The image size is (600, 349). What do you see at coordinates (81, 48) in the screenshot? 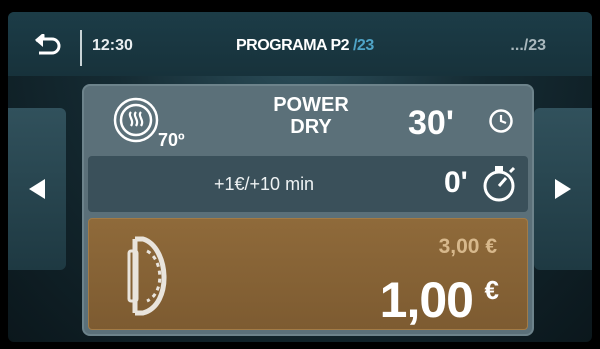
I see `header-divider` at bounding box center [81, 48].